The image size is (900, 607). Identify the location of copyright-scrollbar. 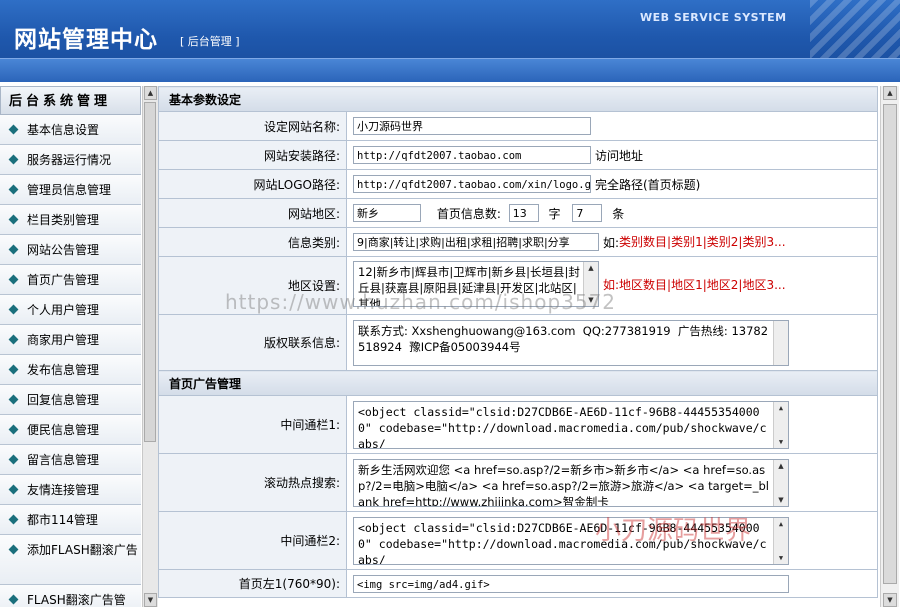
(780, 342).